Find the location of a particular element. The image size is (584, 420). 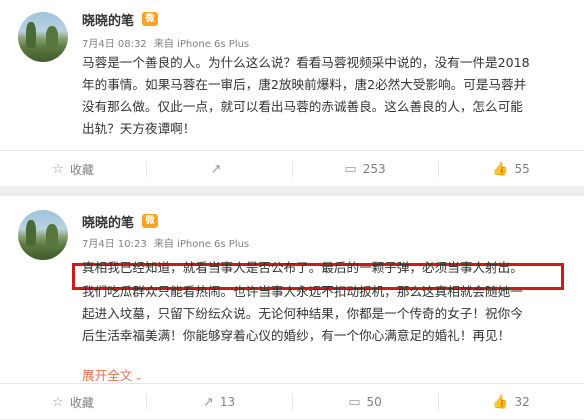

forward-button: ↗ 13 is located at coordinates (219, 402).